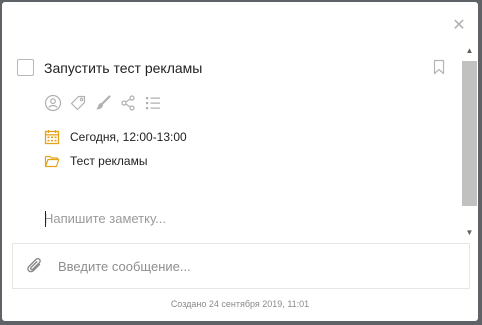 Image resolution: width=482 pixels, height=325 pixels. I want to click on user-icon, so click(53, 103).